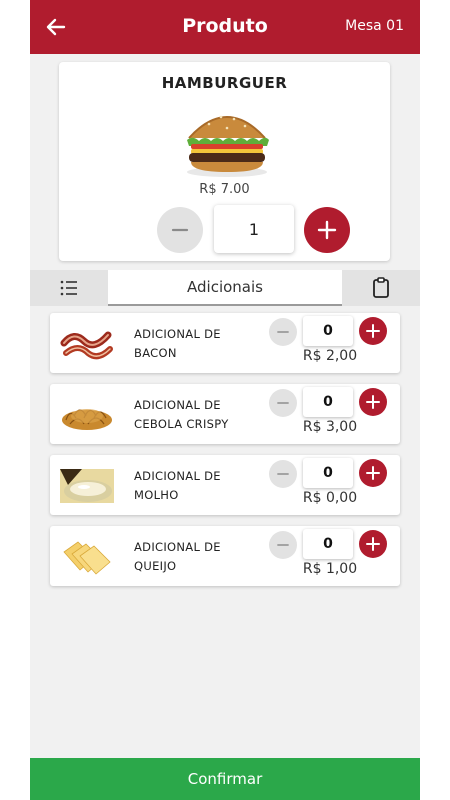 Image resolution: width=450 pixels, height=800 pixels. I want to click on addon-label: ADICIONAL DE QUEIJO, so click(194, 557).